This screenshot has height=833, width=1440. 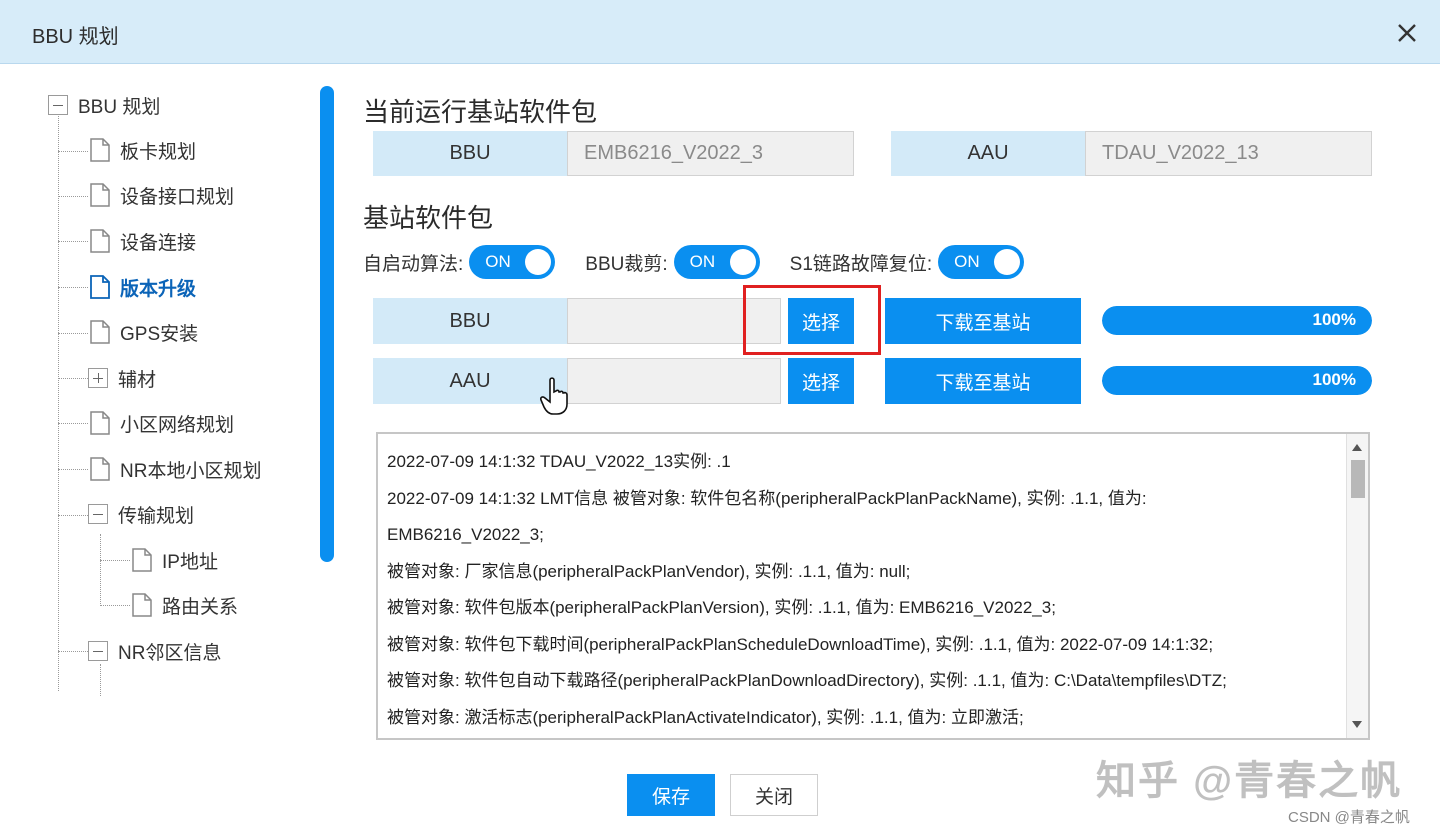 I want to click on toggle-group: 自启动算法: ON BBU裁剪: ON S1链路故障复位: ON, so click(x=708, y=262).